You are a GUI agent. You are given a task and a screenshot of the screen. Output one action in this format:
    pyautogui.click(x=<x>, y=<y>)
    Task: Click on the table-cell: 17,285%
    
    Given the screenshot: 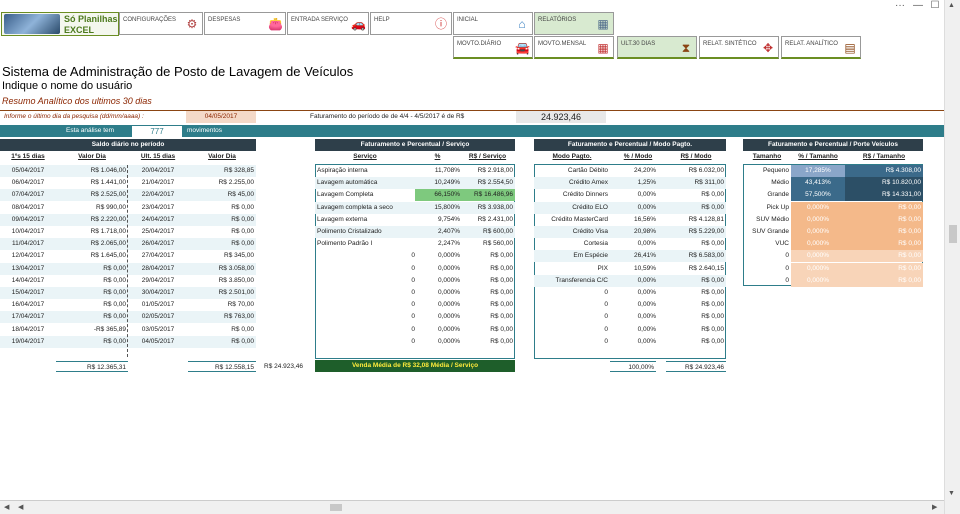 What is the action you would take?
    pyautogui.click(x=818, y=171)
    